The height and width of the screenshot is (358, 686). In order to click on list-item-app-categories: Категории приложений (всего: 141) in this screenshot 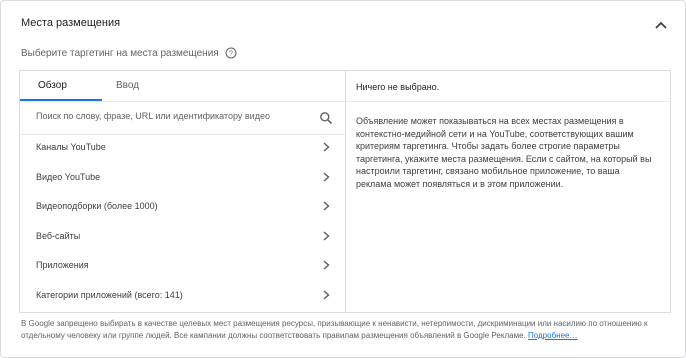, I will do `click(182, 296)`.